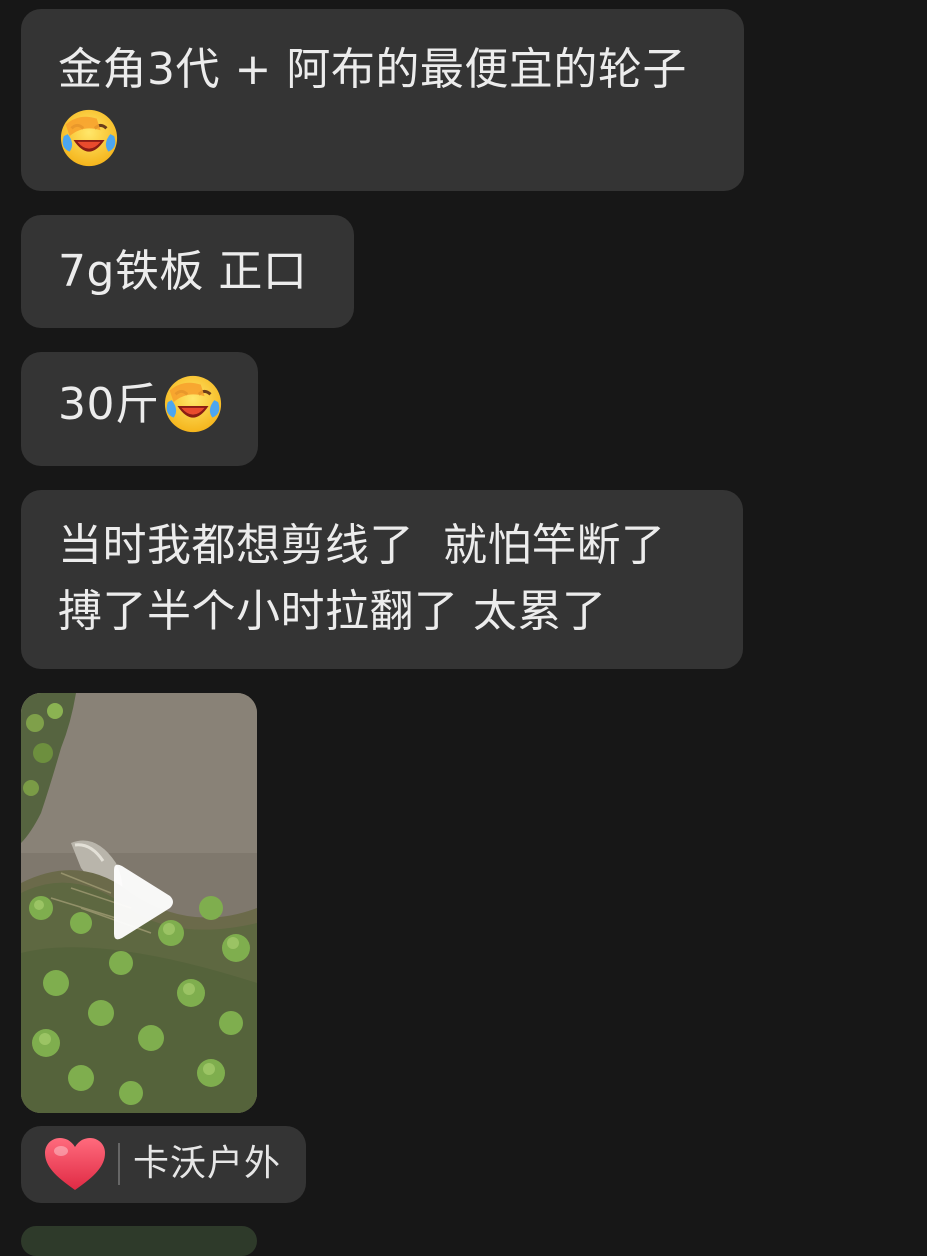 The image size is (927, 1256). I want to click on heart-icon, so click(75, 1164).